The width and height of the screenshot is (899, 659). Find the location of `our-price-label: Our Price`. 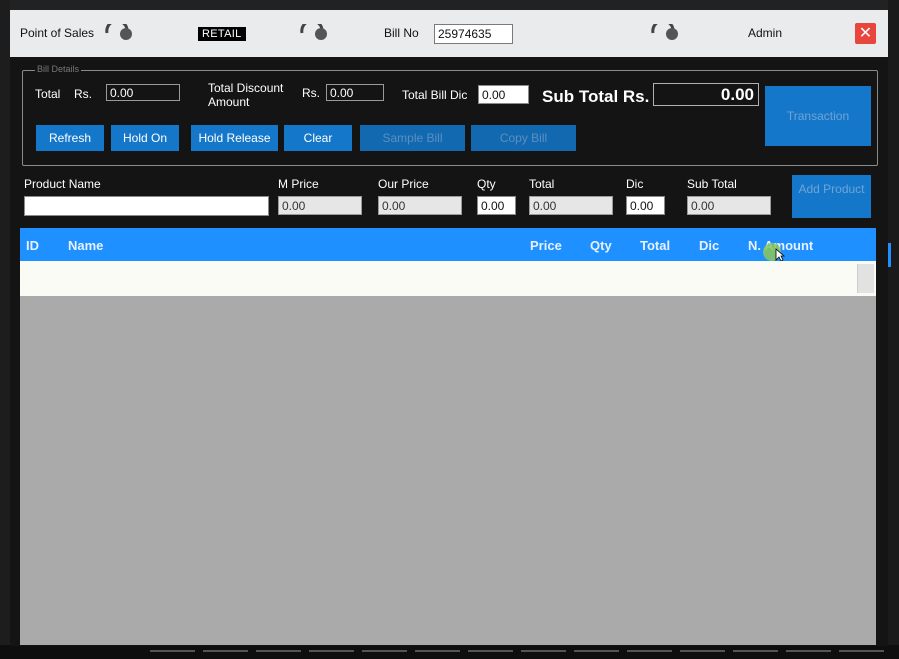

our-price-label: Our Price is located at coordinates (403, 184).